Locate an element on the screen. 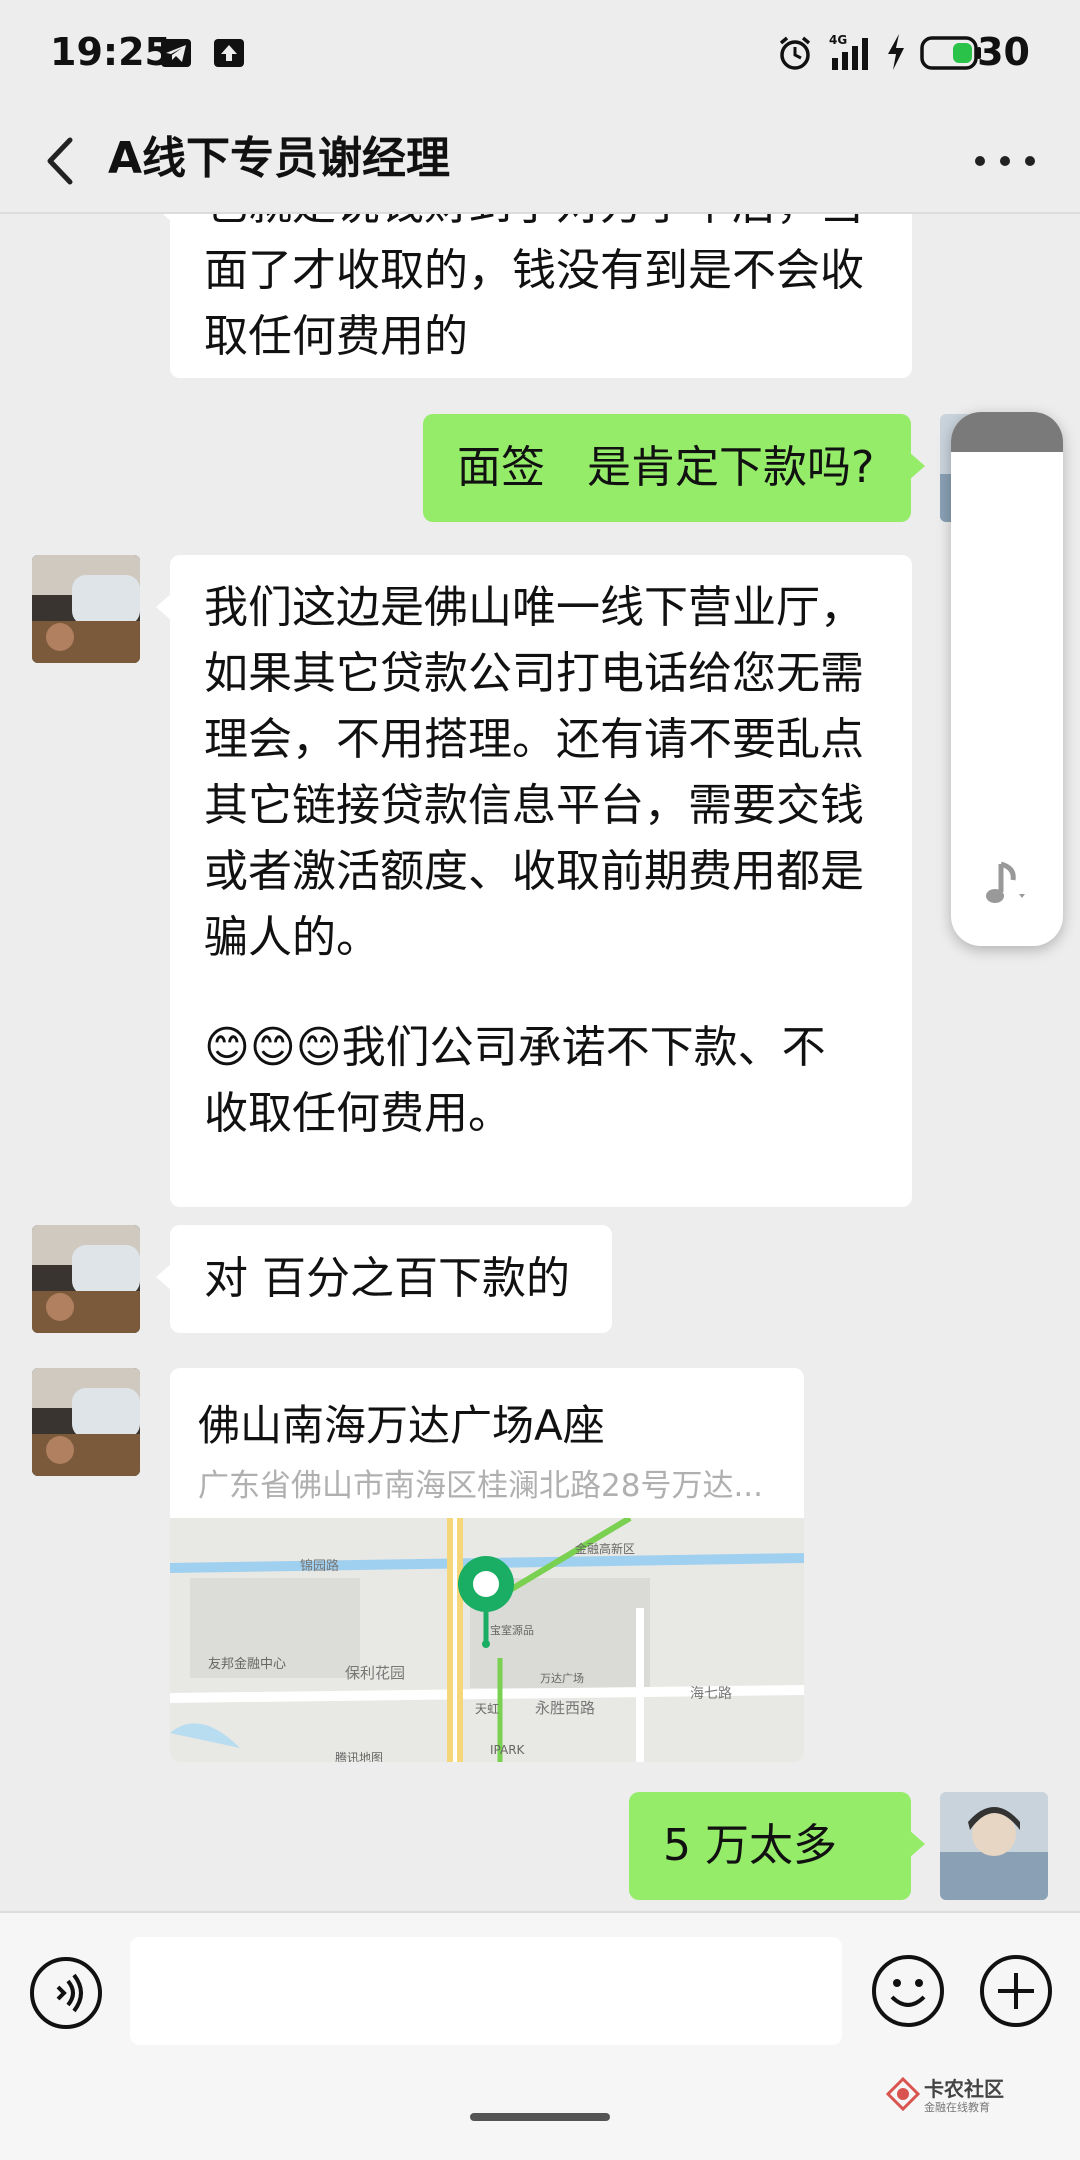  svg-text: IPARK is located at coordinates (508, 1750).